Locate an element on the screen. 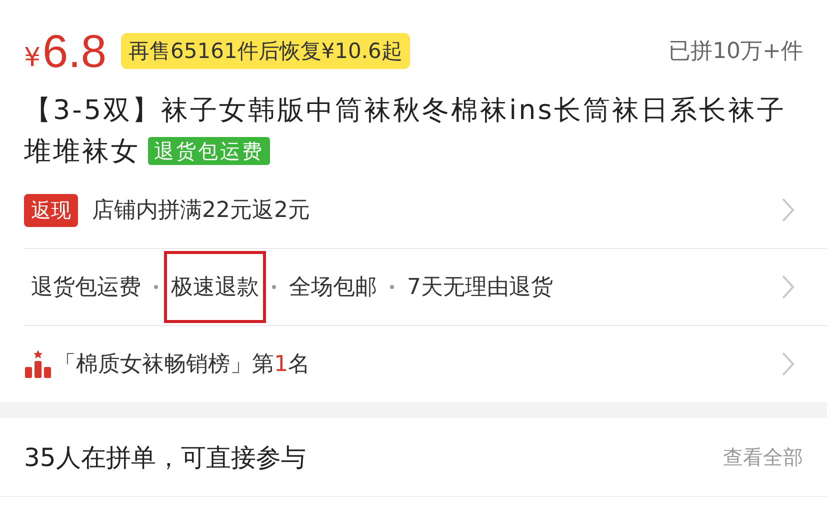 This screenshot has height=512, width=827. return-shipping-tag: 退货包运费 is located at coordinates (209, 151).